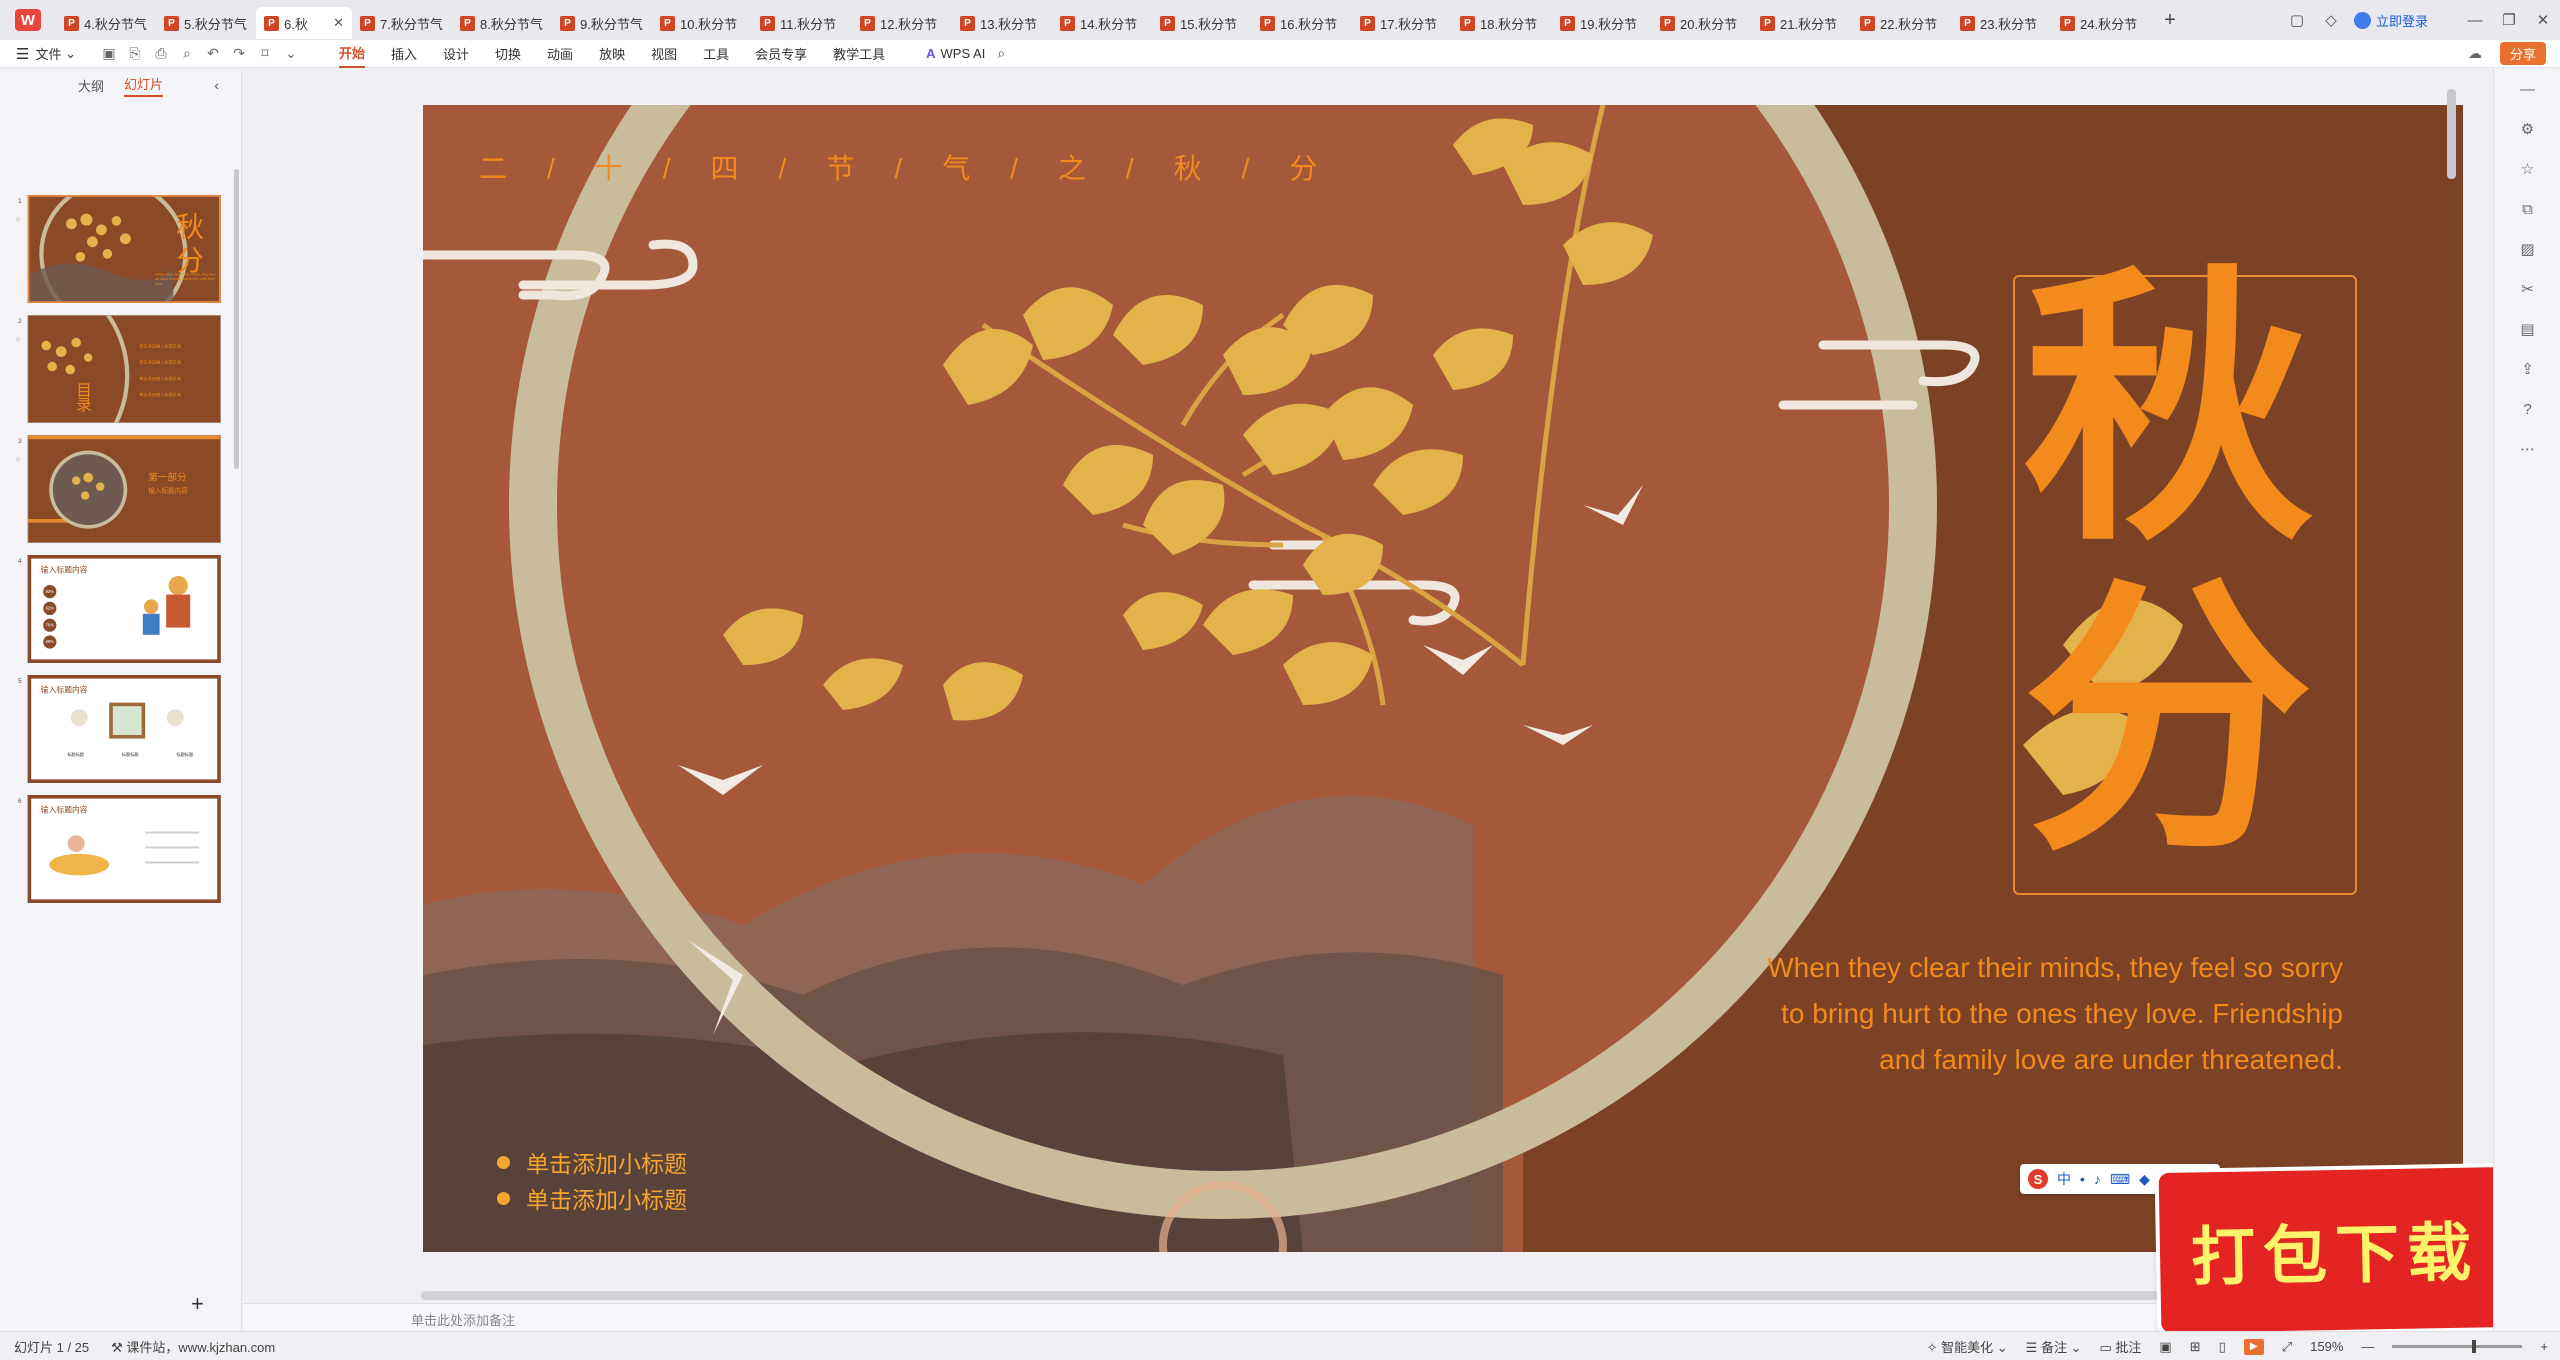 This screenshot has height=1360, width=2560. What do you see at coordinates (124, 489) in the screenshot?
I see `thumbnail-slide-3: 第一部分 输入标题内容` at bounding box center [124, 489].